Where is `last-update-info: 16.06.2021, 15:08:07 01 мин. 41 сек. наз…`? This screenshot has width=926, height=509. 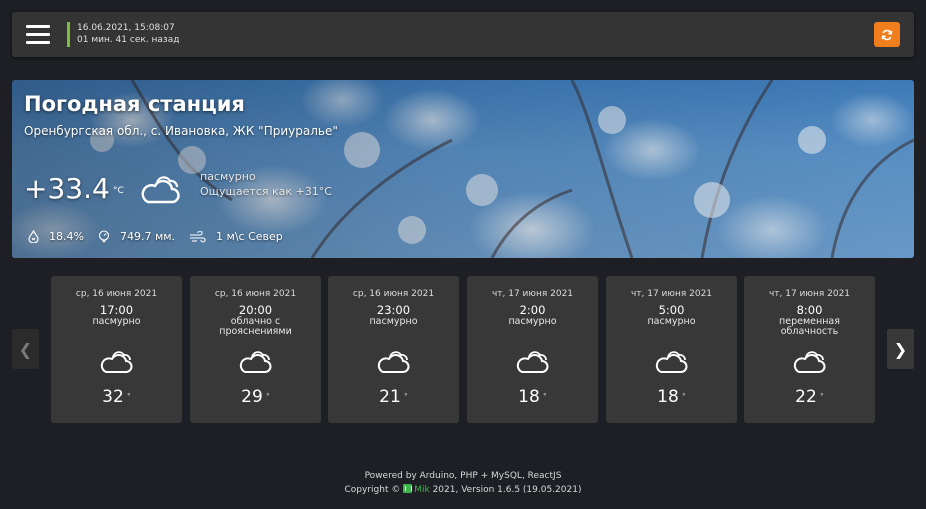
last-update-info: 16.06.2021, 15:08:07 01 мин. 41 сек. наз… is located at coordinates (123, 34).